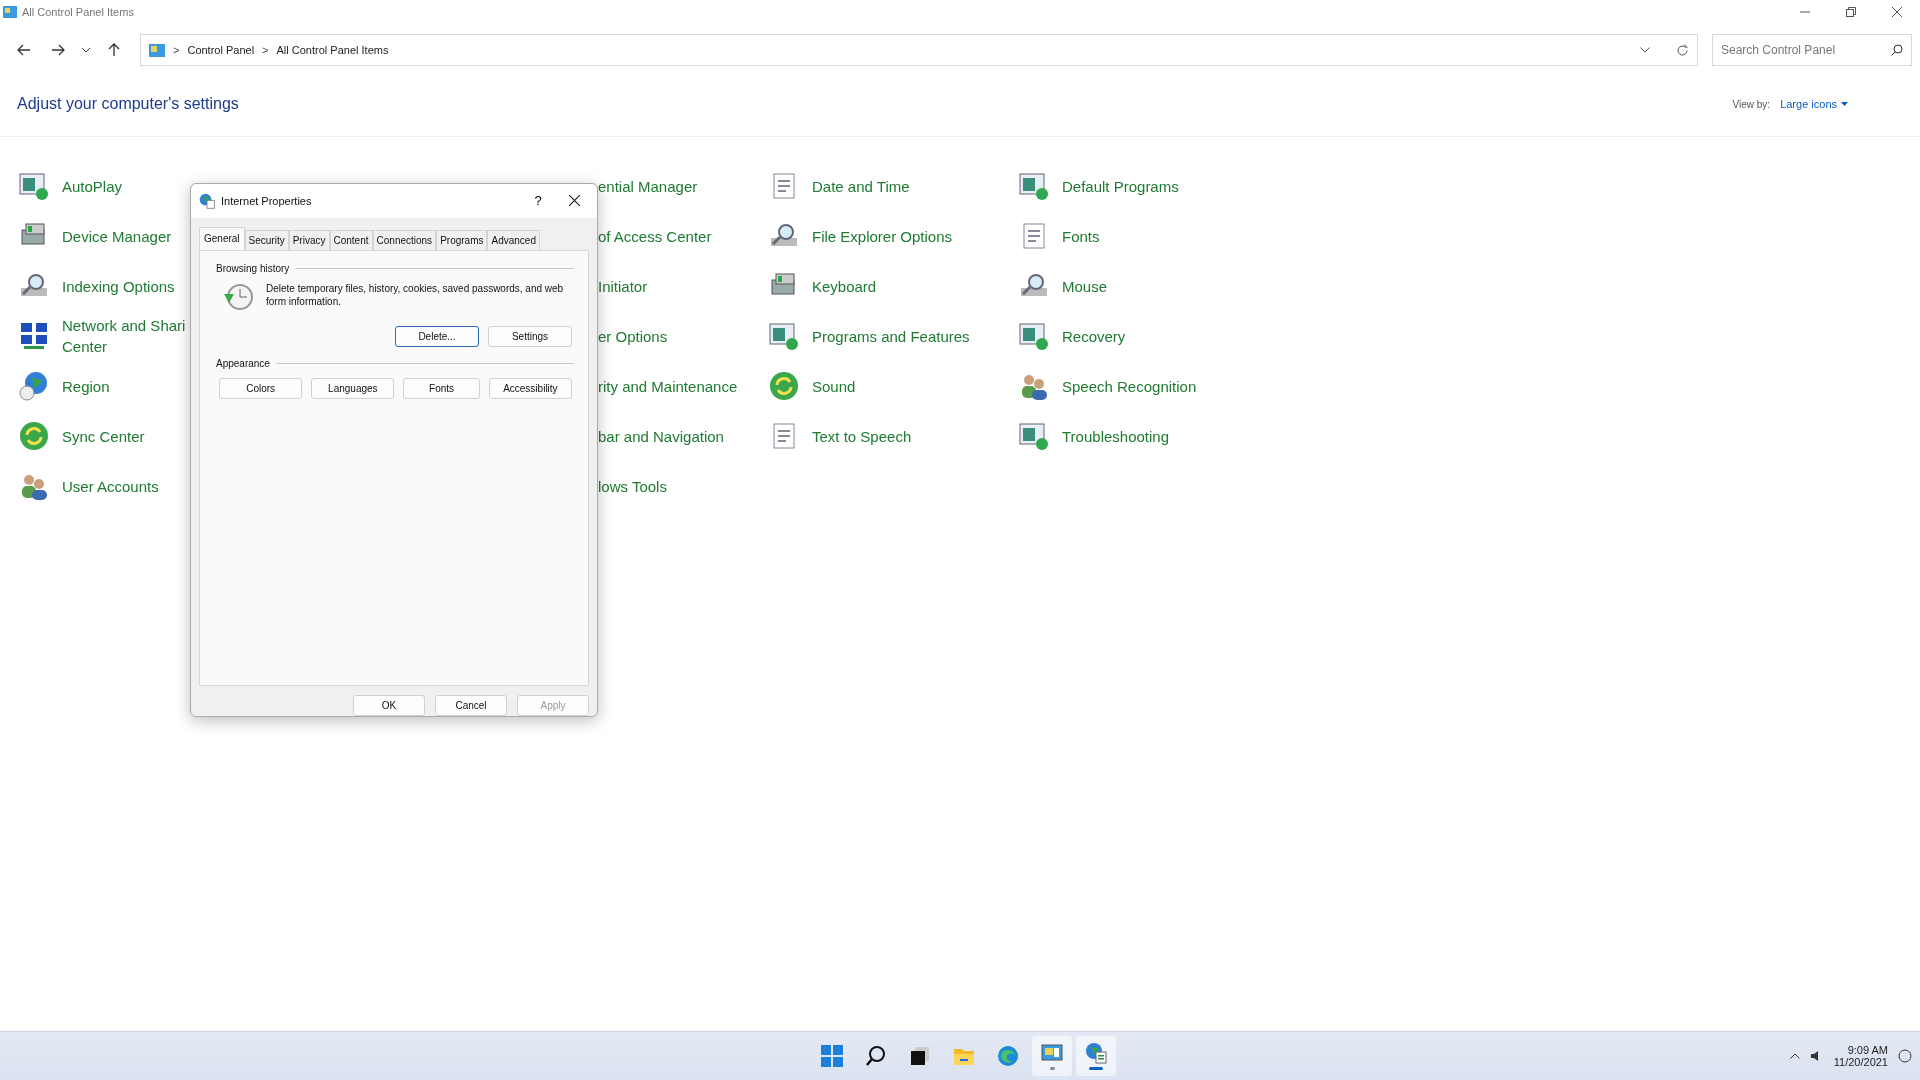 The height and width of the screenshot is (1080, 1920). What do you see at coordinates (34, 336) in the screenshot?
I see `network-icon` at bounding box center [34, 336].